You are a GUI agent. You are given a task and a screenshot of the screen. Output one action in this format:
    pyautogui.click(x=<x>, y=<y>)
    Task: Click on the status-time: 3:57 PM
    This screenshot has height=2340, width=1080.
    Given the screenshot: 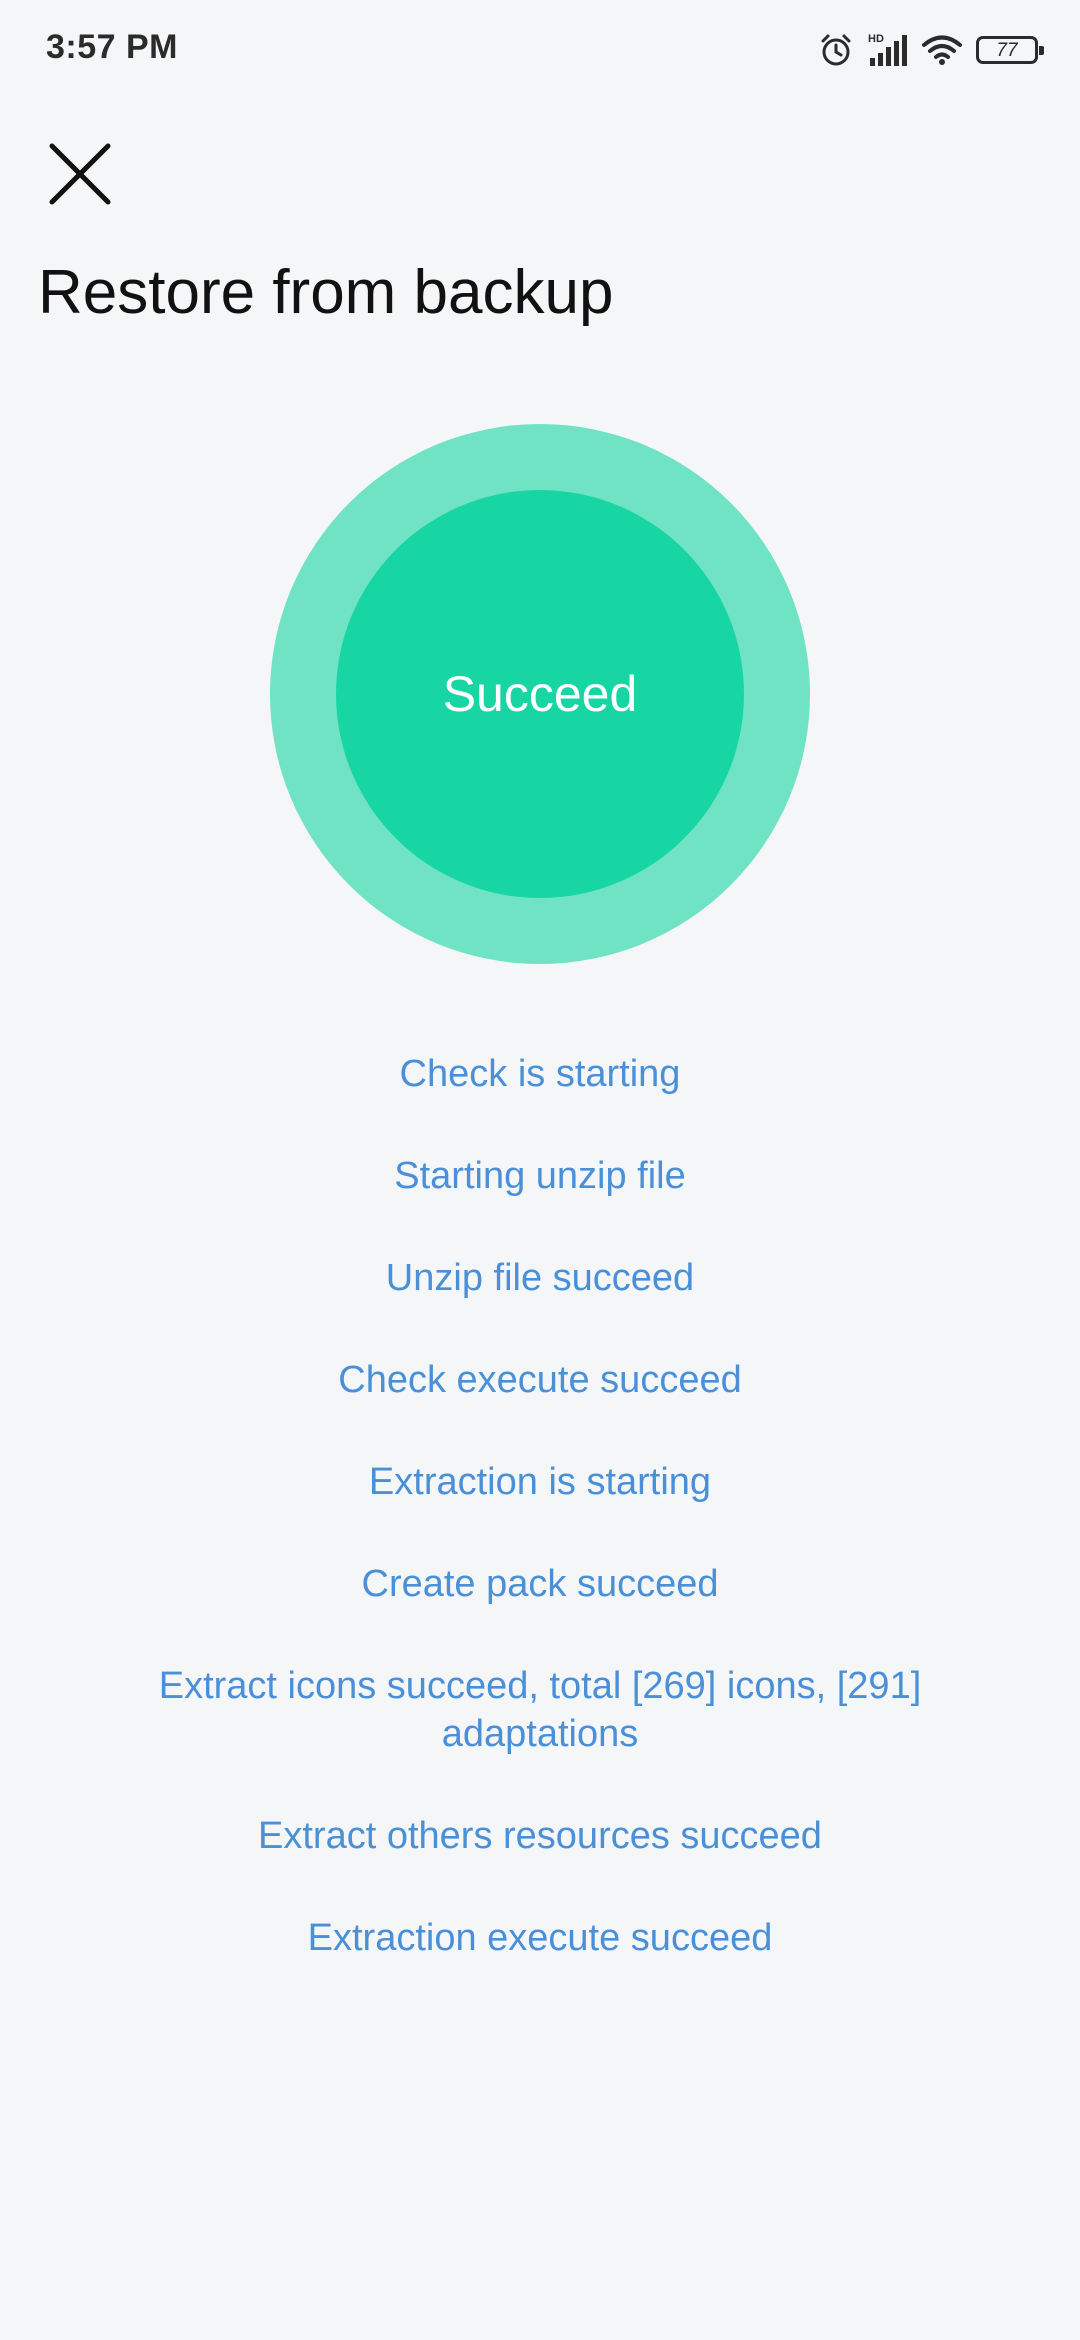 What is the action you would take?
    pyautogui.click(x=112, y=47)
    